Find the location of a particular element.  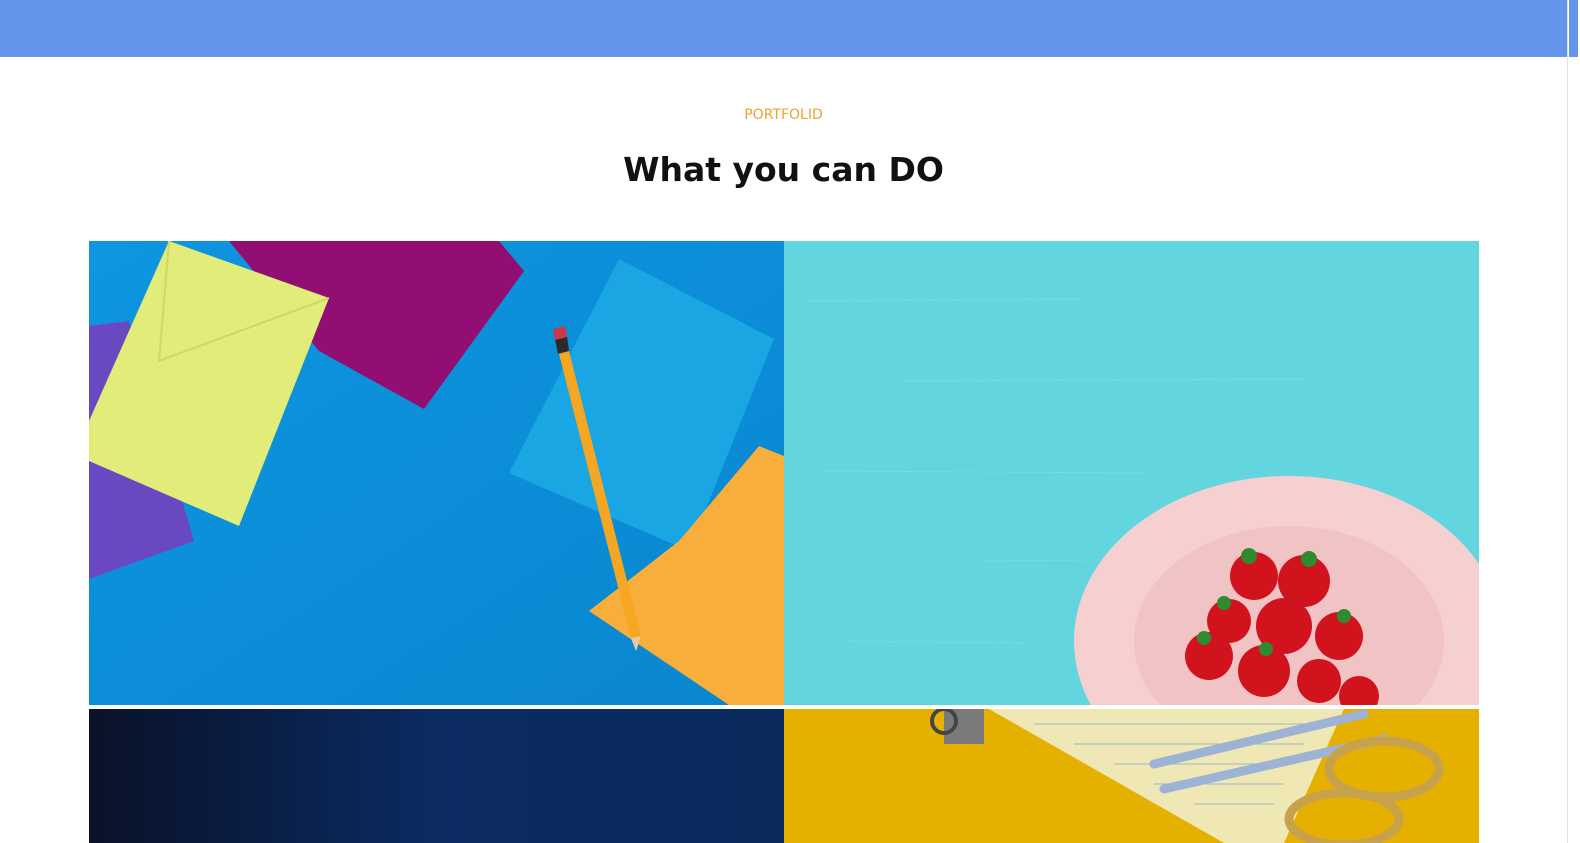

stationery-image is located at coordinates (1131, 776).